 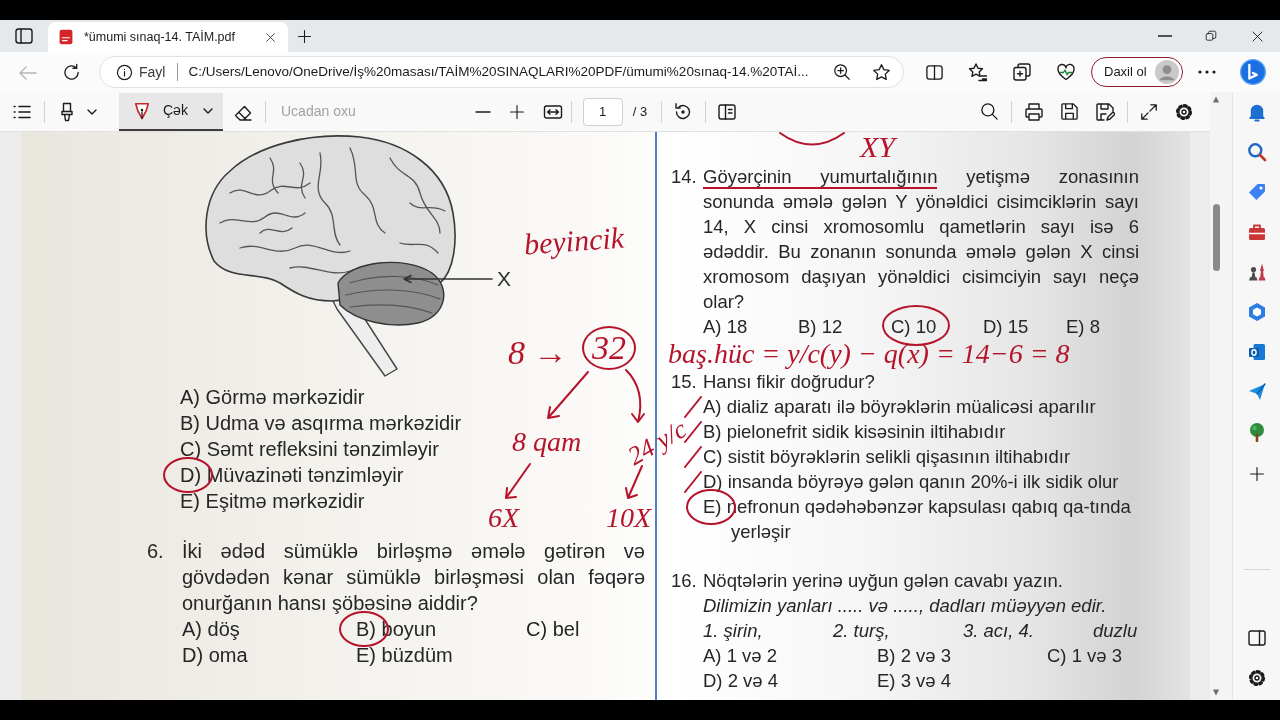 What do you see at coordinates (272, 397) in the screenshot?
I see `answer-option: A) Görmə mərkəzidir` at bounding box center [272, 397].